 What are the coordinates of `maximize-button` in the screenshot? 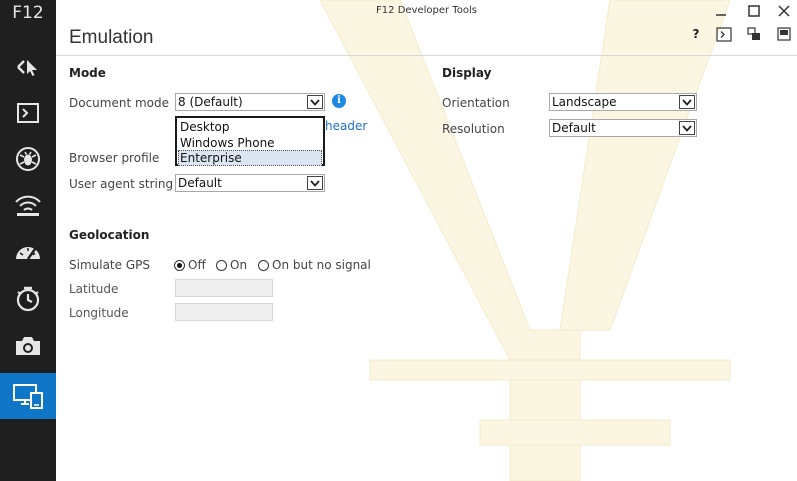 It's located at (754, 11).